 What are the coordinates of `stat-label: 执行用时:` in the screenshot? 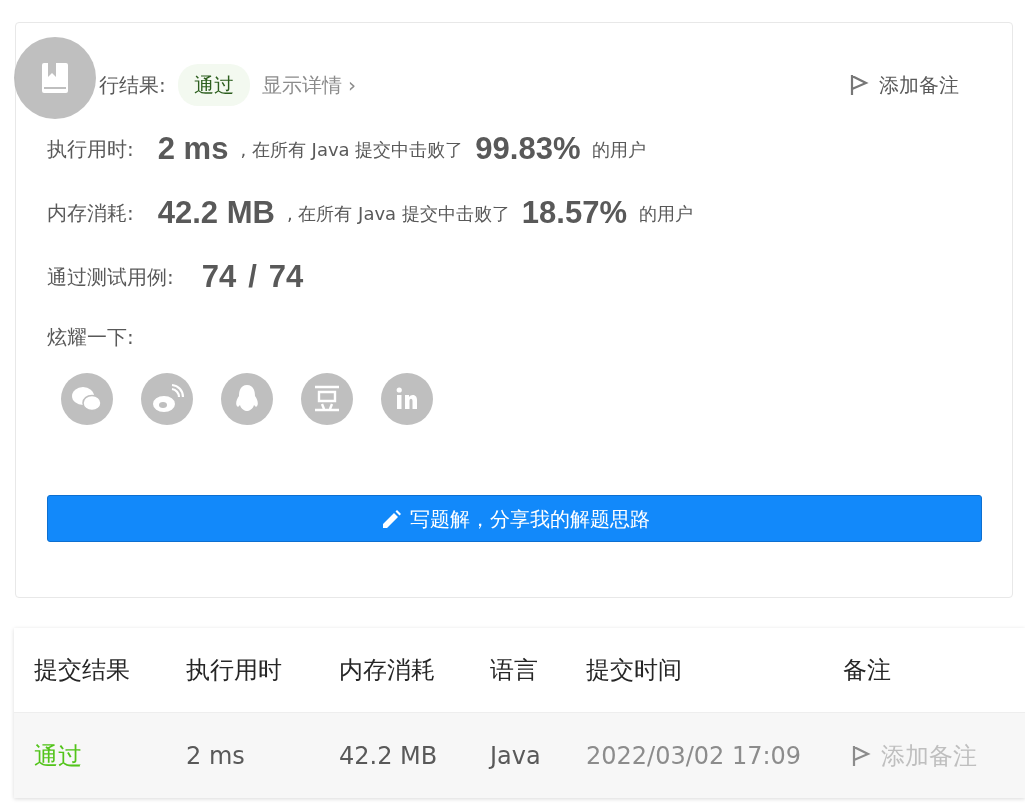 It's located at (90, 149).